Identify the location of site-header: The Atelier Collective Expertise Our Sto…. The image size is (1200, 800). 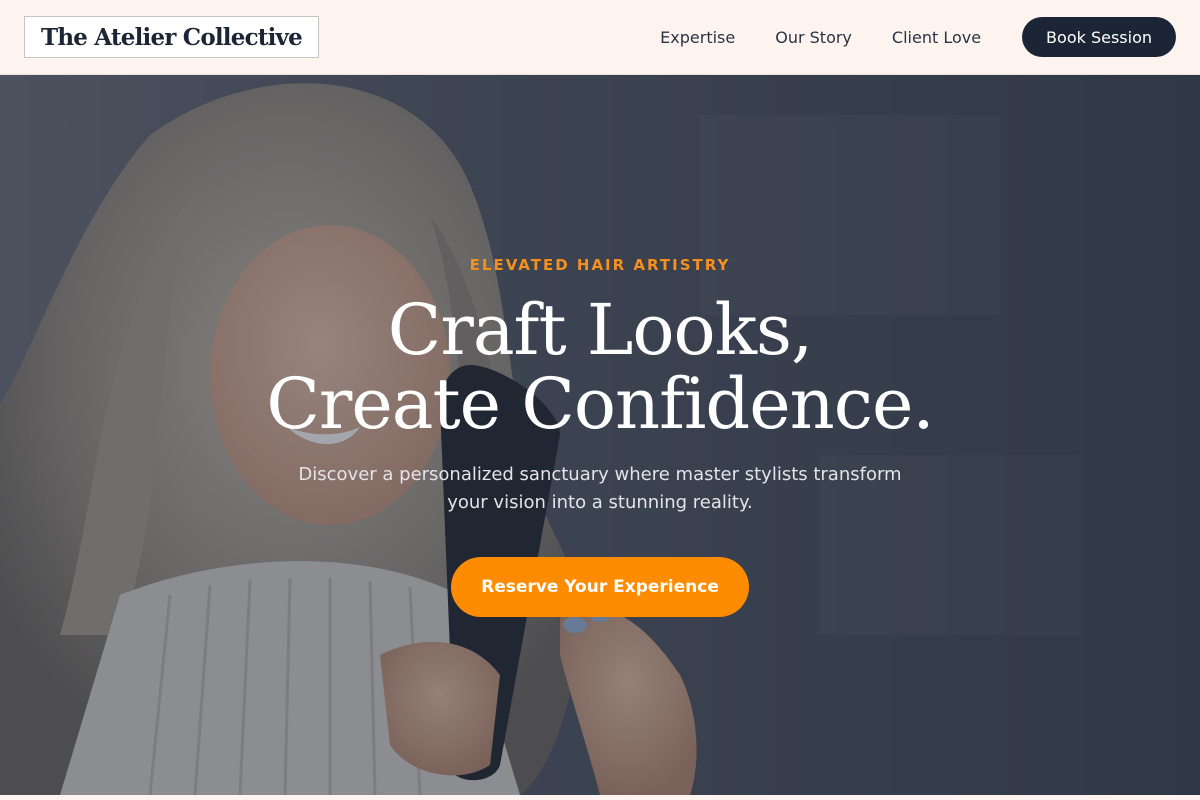
(600, 37).